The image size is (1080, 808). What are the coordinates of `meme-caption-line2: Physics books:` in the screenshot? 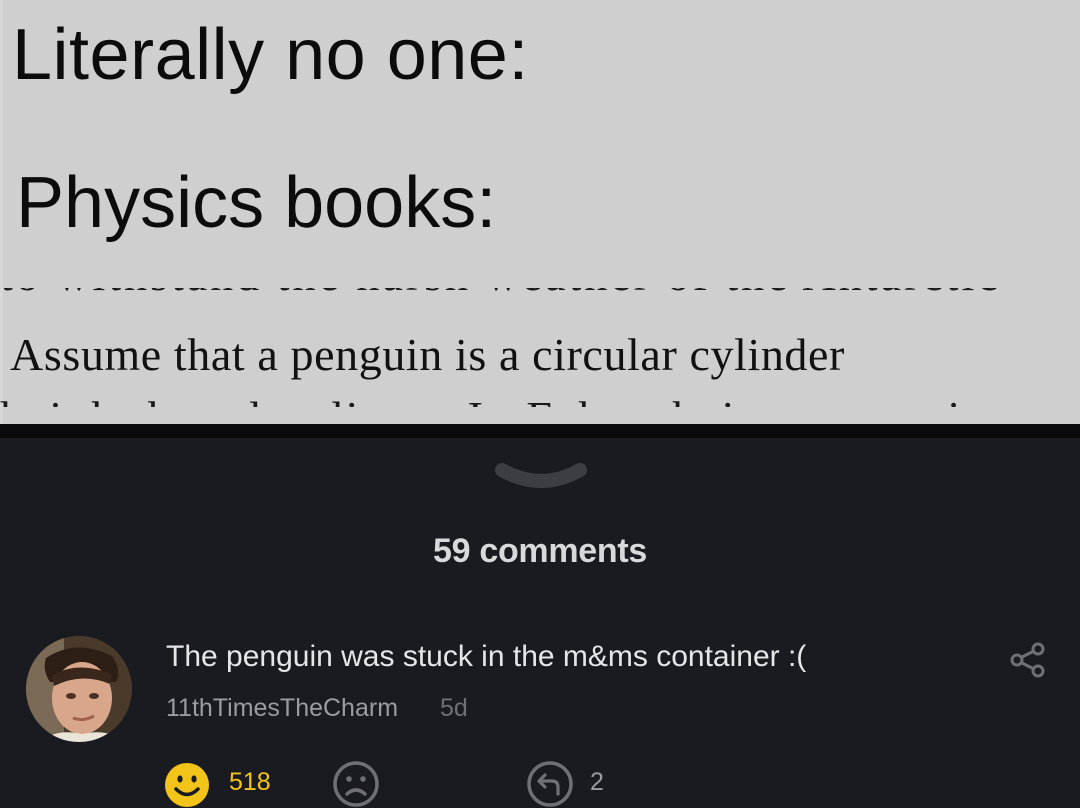 It's located at (256, 203).